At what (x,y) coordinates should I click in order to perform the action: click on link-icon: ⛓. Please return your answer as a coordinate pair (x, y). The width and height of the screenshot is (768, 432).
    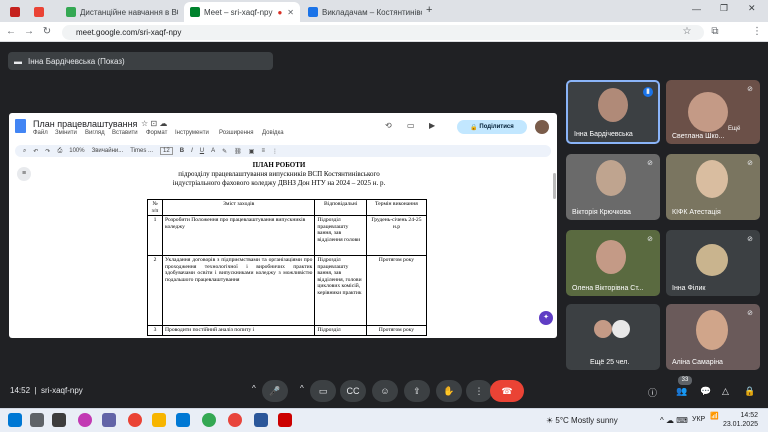
    Looking at the image, I should click on (238, 151).